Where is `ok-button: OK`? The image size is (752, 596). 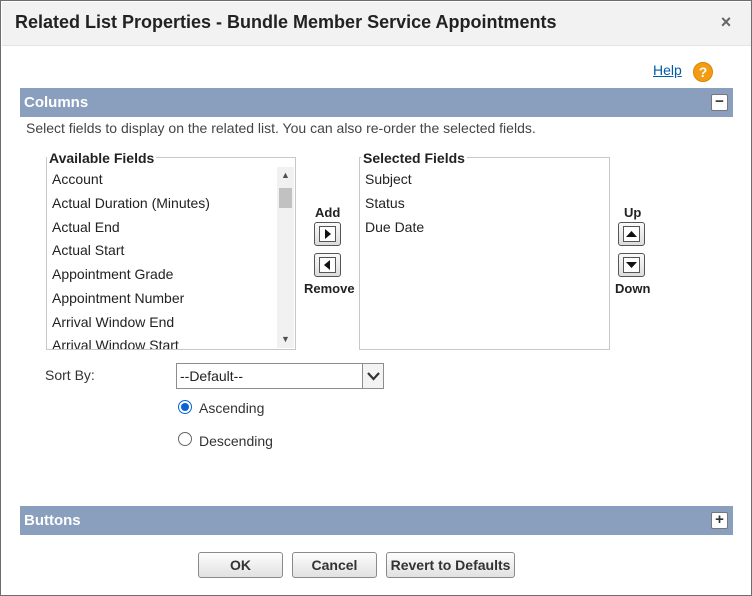
ok-button: OK is located at coordinates (240, 565).